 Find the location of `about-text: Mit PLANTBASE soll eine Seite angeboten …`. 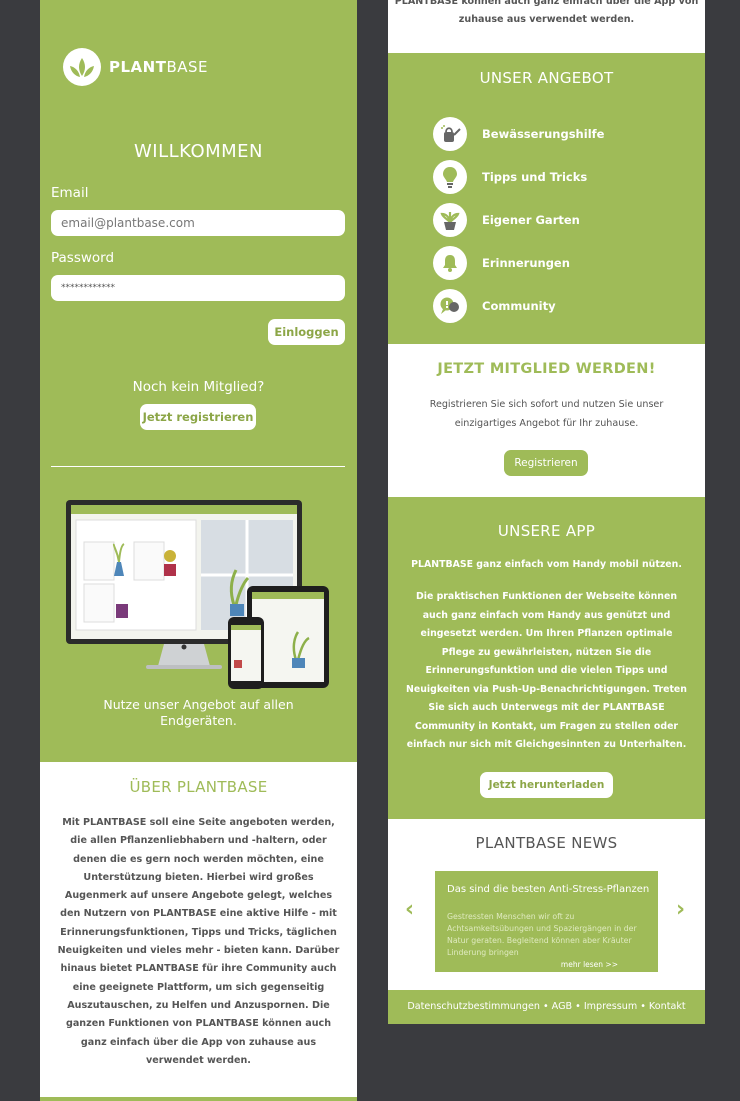

about-text: Mit PLANTBASE soll eine Seite angeboten … is located at coordinates (198, 941).